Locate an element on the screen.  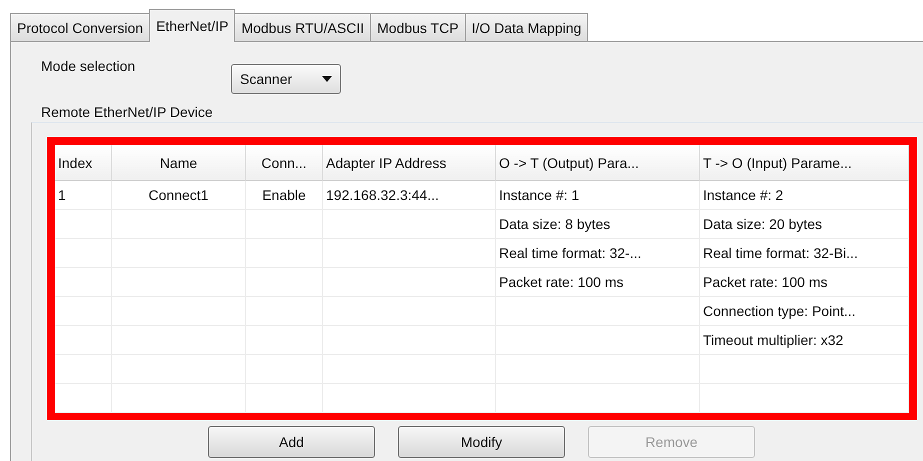
column-header: Name is located at coordinates (179, 163).